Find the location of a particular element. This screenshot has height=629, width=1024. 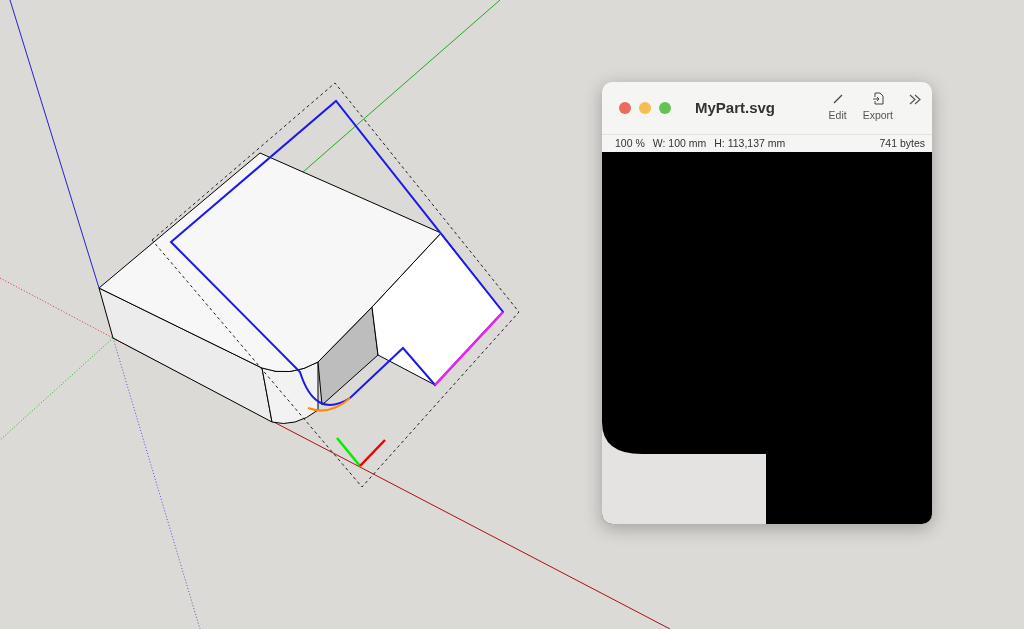

more-chevrons-icon is located at coordinates (915, 99).